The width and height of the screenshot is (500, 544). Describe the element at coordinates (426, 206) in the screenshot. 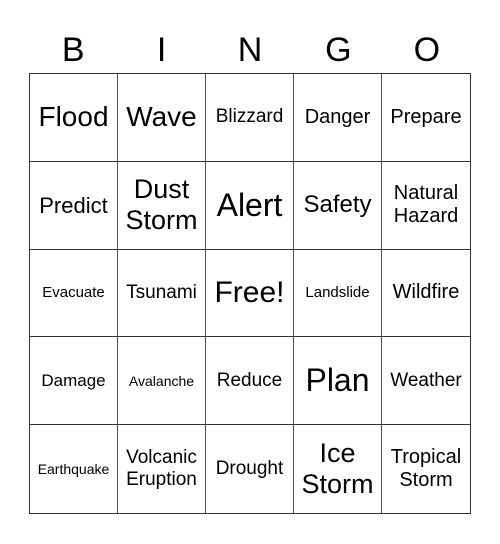

I see `bingo-cell: Natural Hazard` at that location.